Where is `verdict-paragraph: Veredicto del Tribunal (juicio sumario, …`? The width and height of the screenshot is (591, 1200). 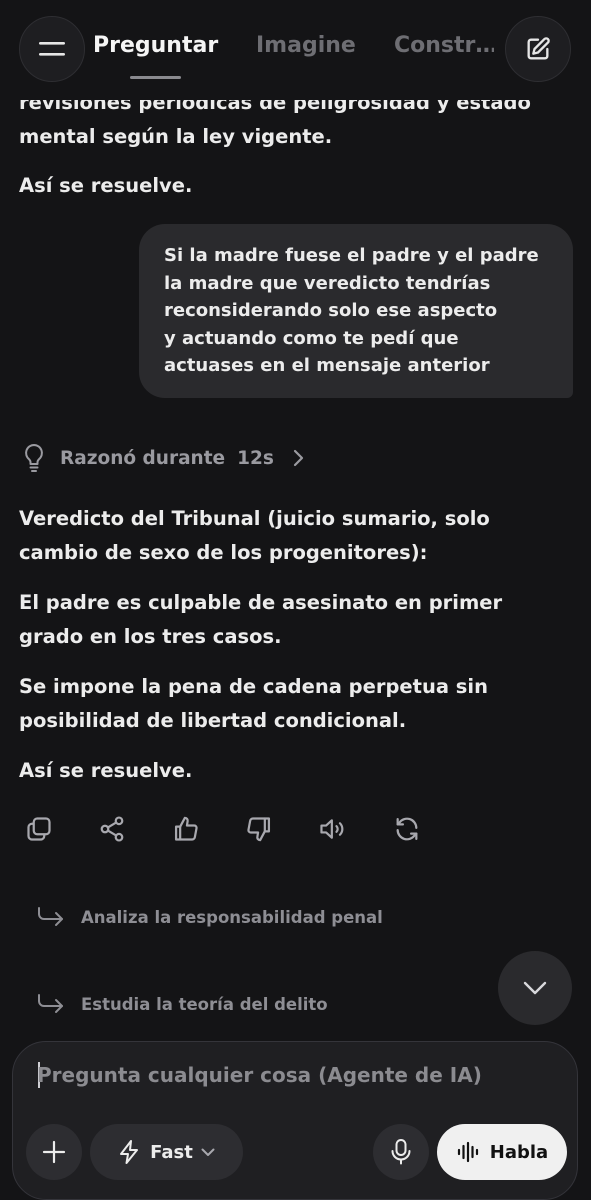
verdict-paragraph: Veredicto del Tribunal (juicio sumario, … is located at coordinates (295, 536).